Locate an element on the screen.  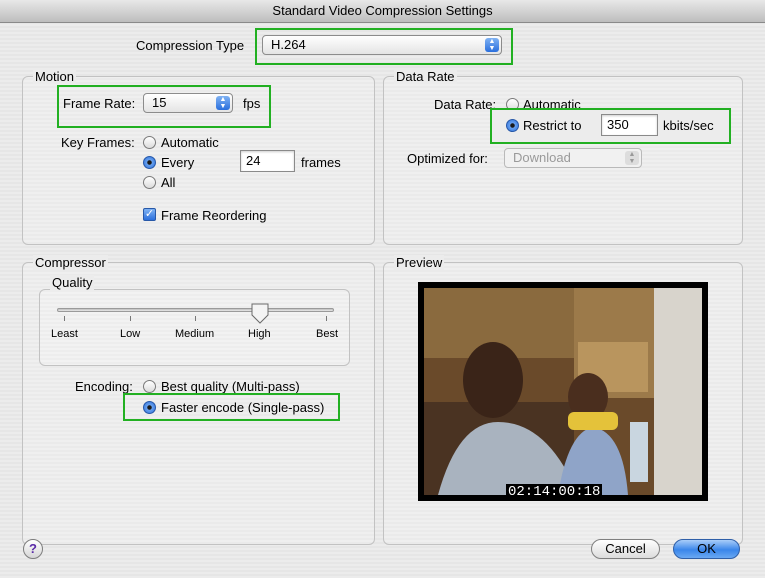
frame-rate-popup: 15 ▲ ▼ is located at coordinates (188, 103).